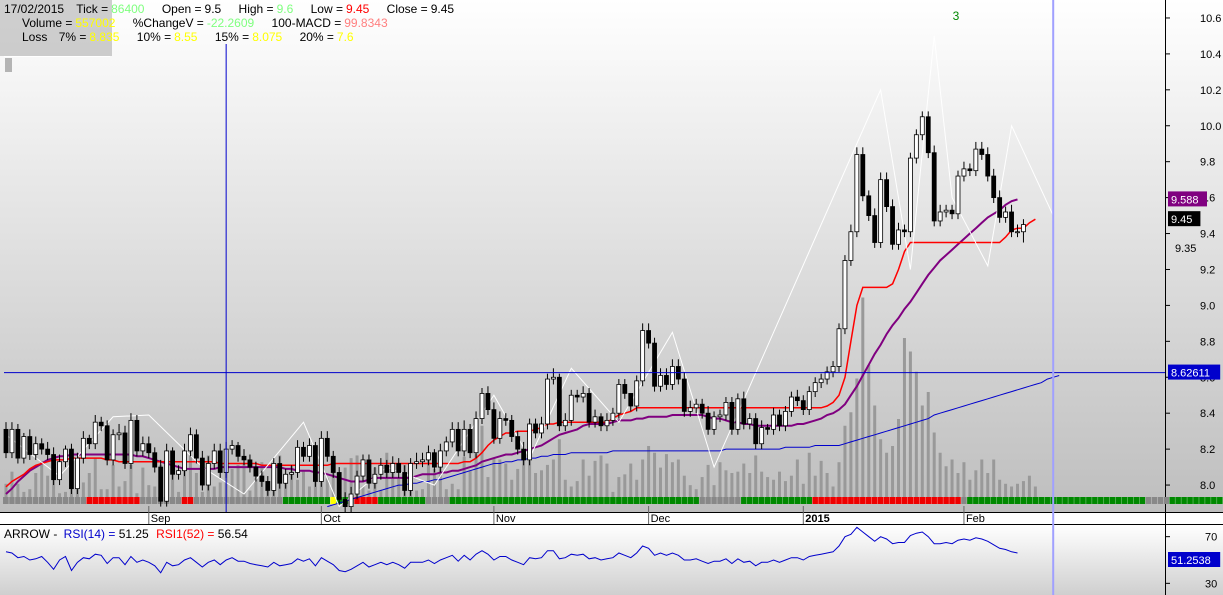 This screenshot has height=595, width=1223. Describe the element at coordinates (307, 23) in the screenshot. I see `macd-label: 100-MACD =` at that location.